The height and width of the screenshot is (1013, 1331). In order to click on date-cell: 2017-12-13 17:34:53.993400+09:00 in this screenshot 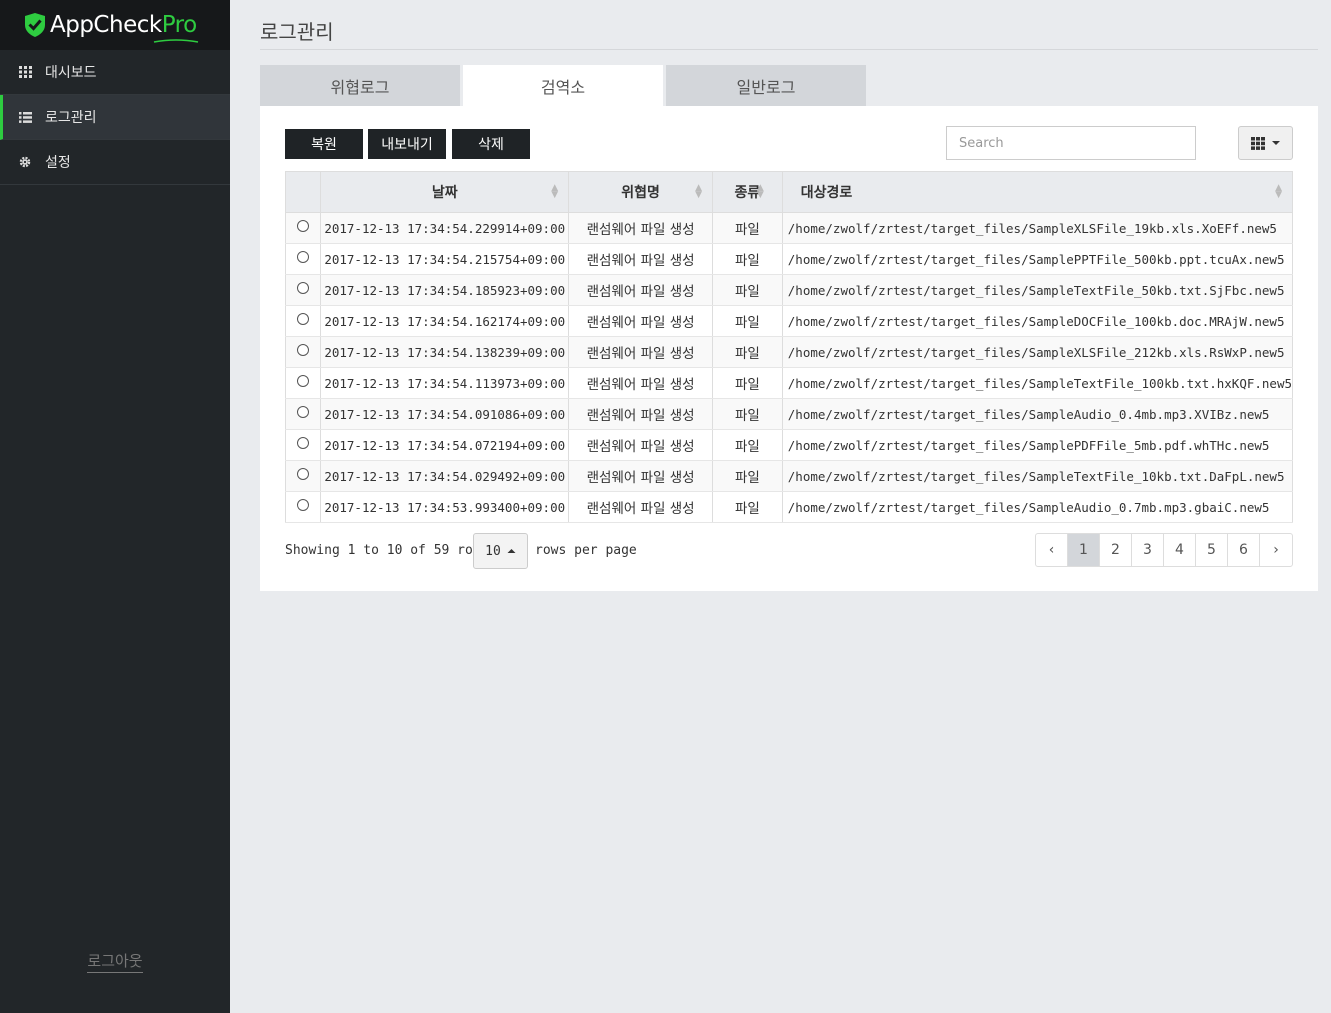, I will do `click(445, 507)`.